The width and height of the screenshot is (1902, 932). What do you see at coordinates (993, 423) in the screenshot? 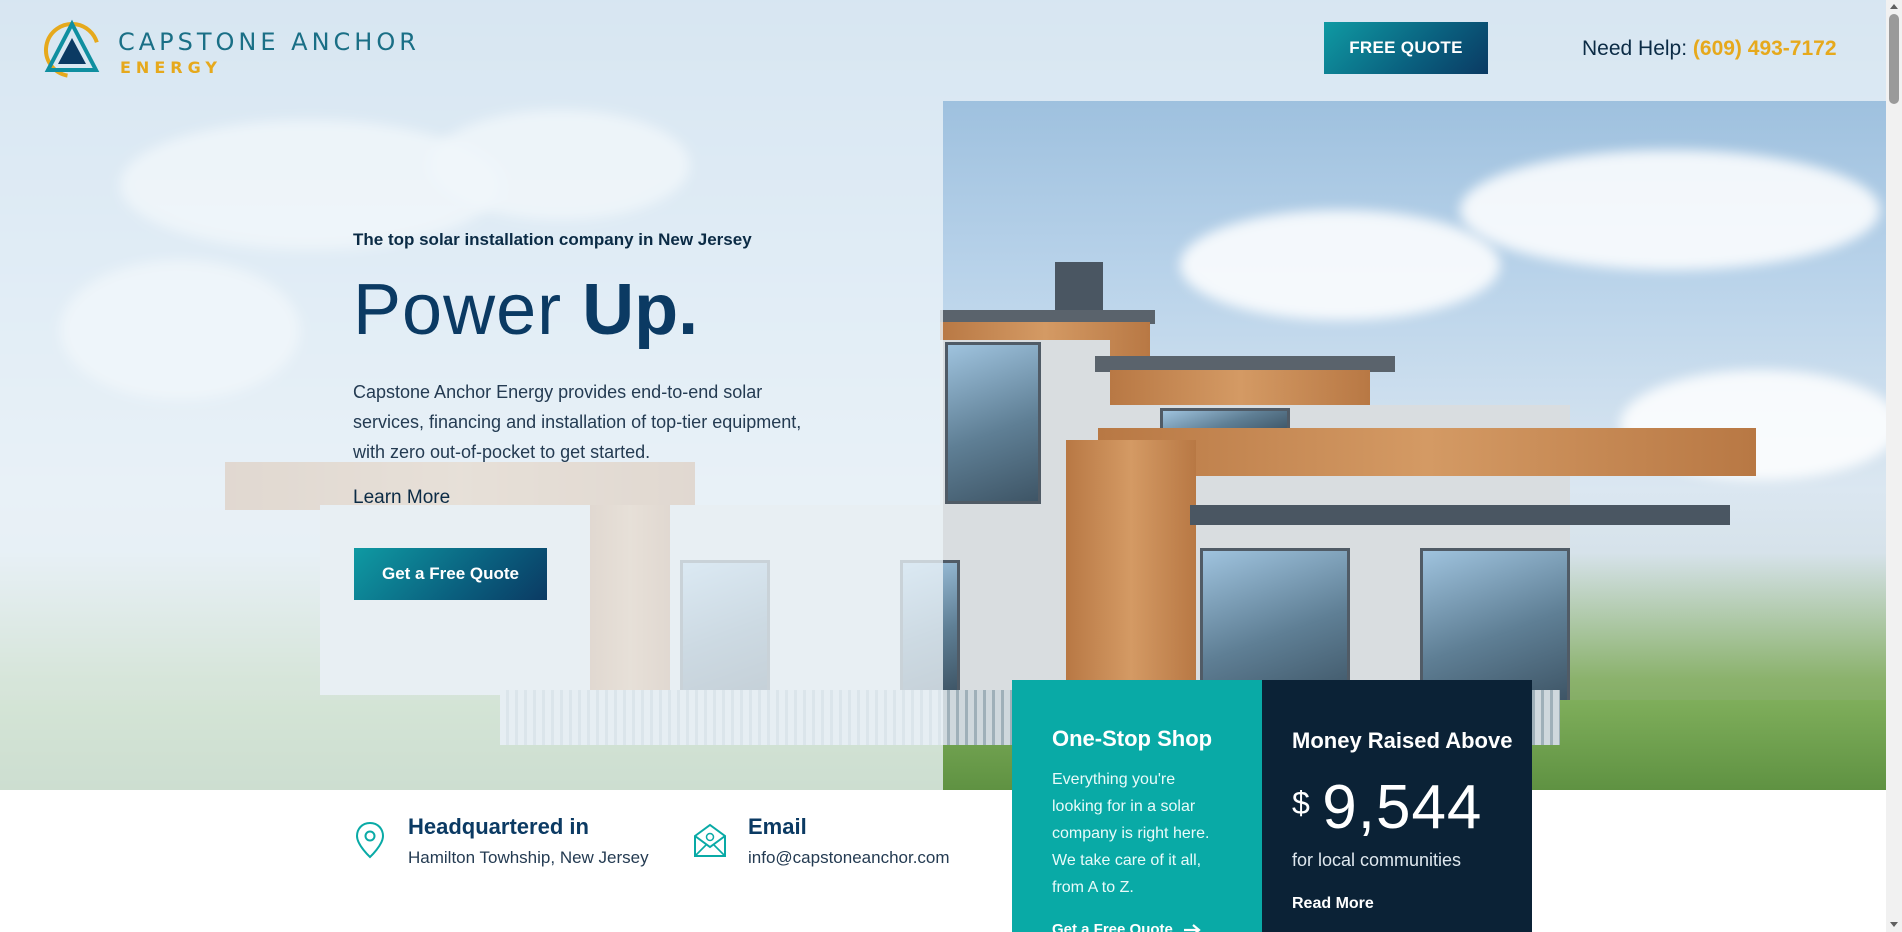
I see `house-window` at bounding box center [993, 423].